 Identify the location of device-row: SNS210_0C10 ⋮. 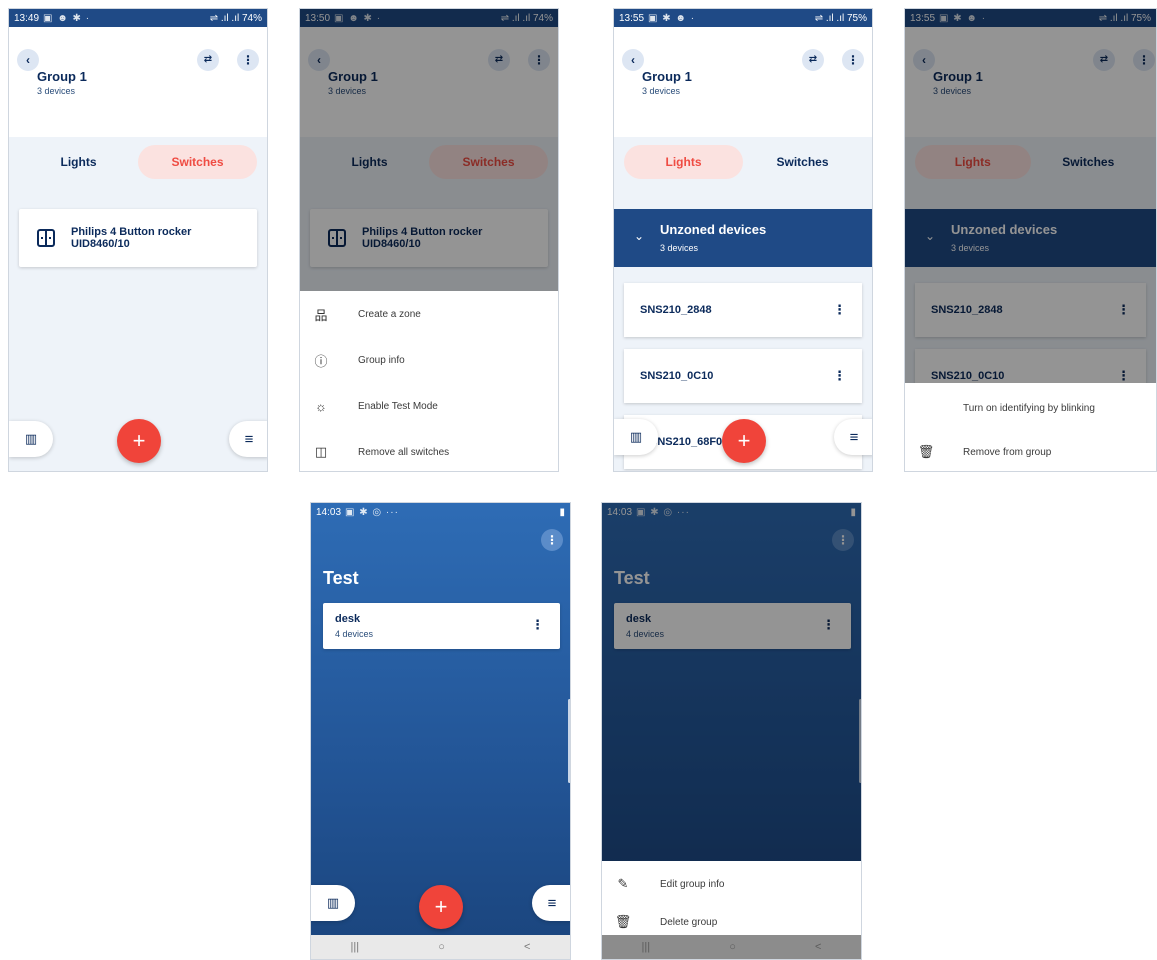
(743, 376).